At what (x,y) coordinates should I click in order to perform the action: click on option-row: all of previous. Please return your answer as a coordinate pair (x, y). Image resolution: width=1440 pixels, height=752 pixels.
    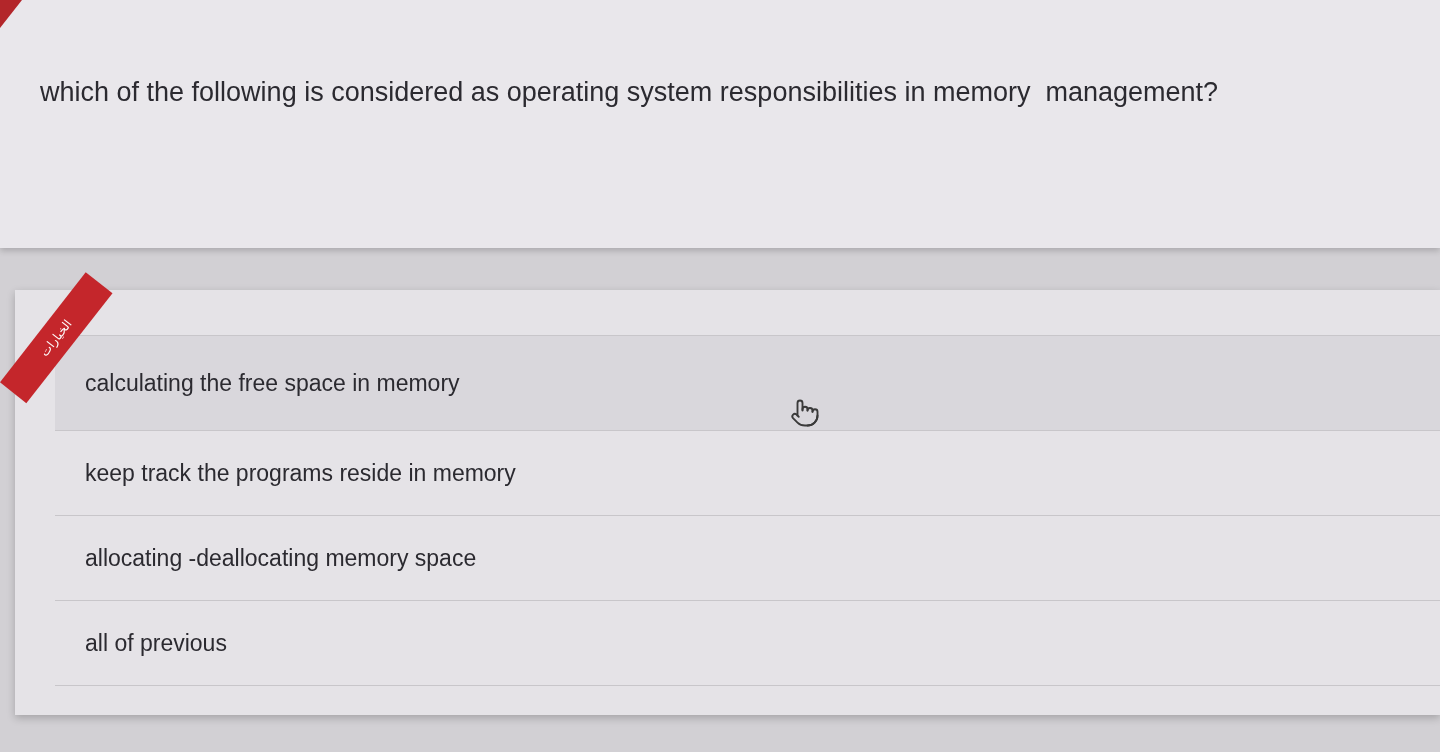
    Looking at the image, I should click on (747, 642).